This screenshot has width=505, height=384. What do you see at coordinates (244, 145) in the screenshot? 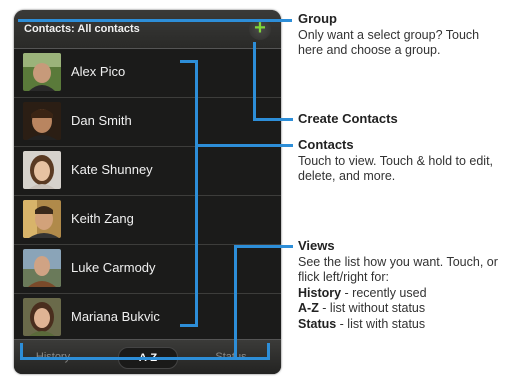
I see `contacts-callout-line` at bounding box center [244, 145].